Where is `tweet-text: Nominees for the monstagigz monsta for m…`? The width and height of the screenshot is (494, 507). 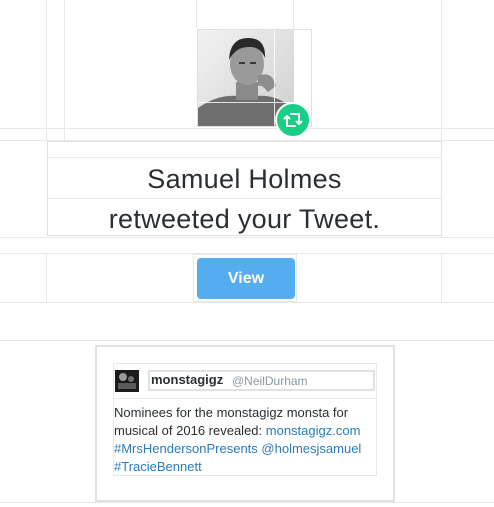 tweet-text: Nominees for the monstagigz monsta for m… is located at coordinates (245, 440).